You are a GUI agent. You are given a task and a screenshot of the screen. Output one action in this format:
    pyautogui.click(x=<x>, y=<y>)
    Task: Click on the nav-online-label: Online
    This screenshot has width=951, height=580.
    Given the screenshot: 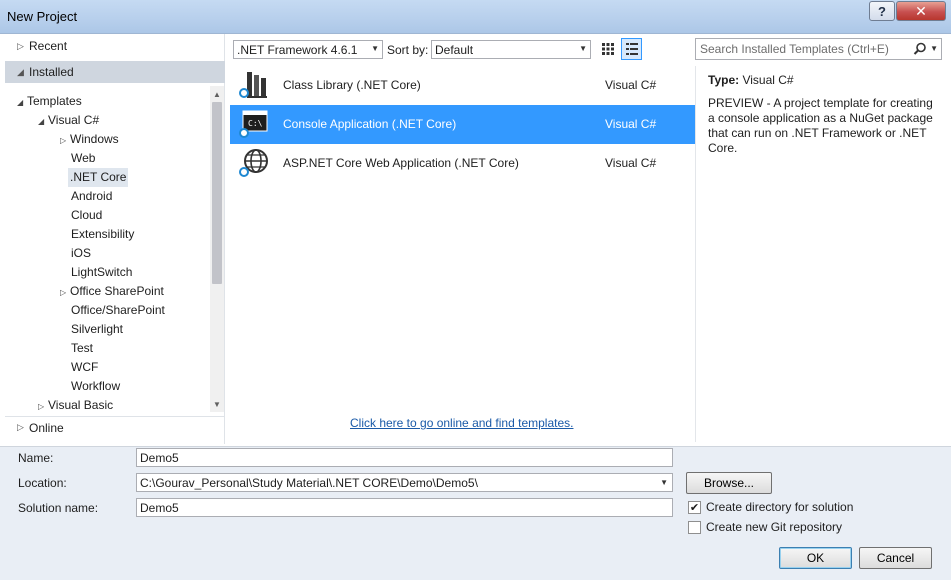 What is the action you would take?
    pyautogui.click(x=46, y=427)
    